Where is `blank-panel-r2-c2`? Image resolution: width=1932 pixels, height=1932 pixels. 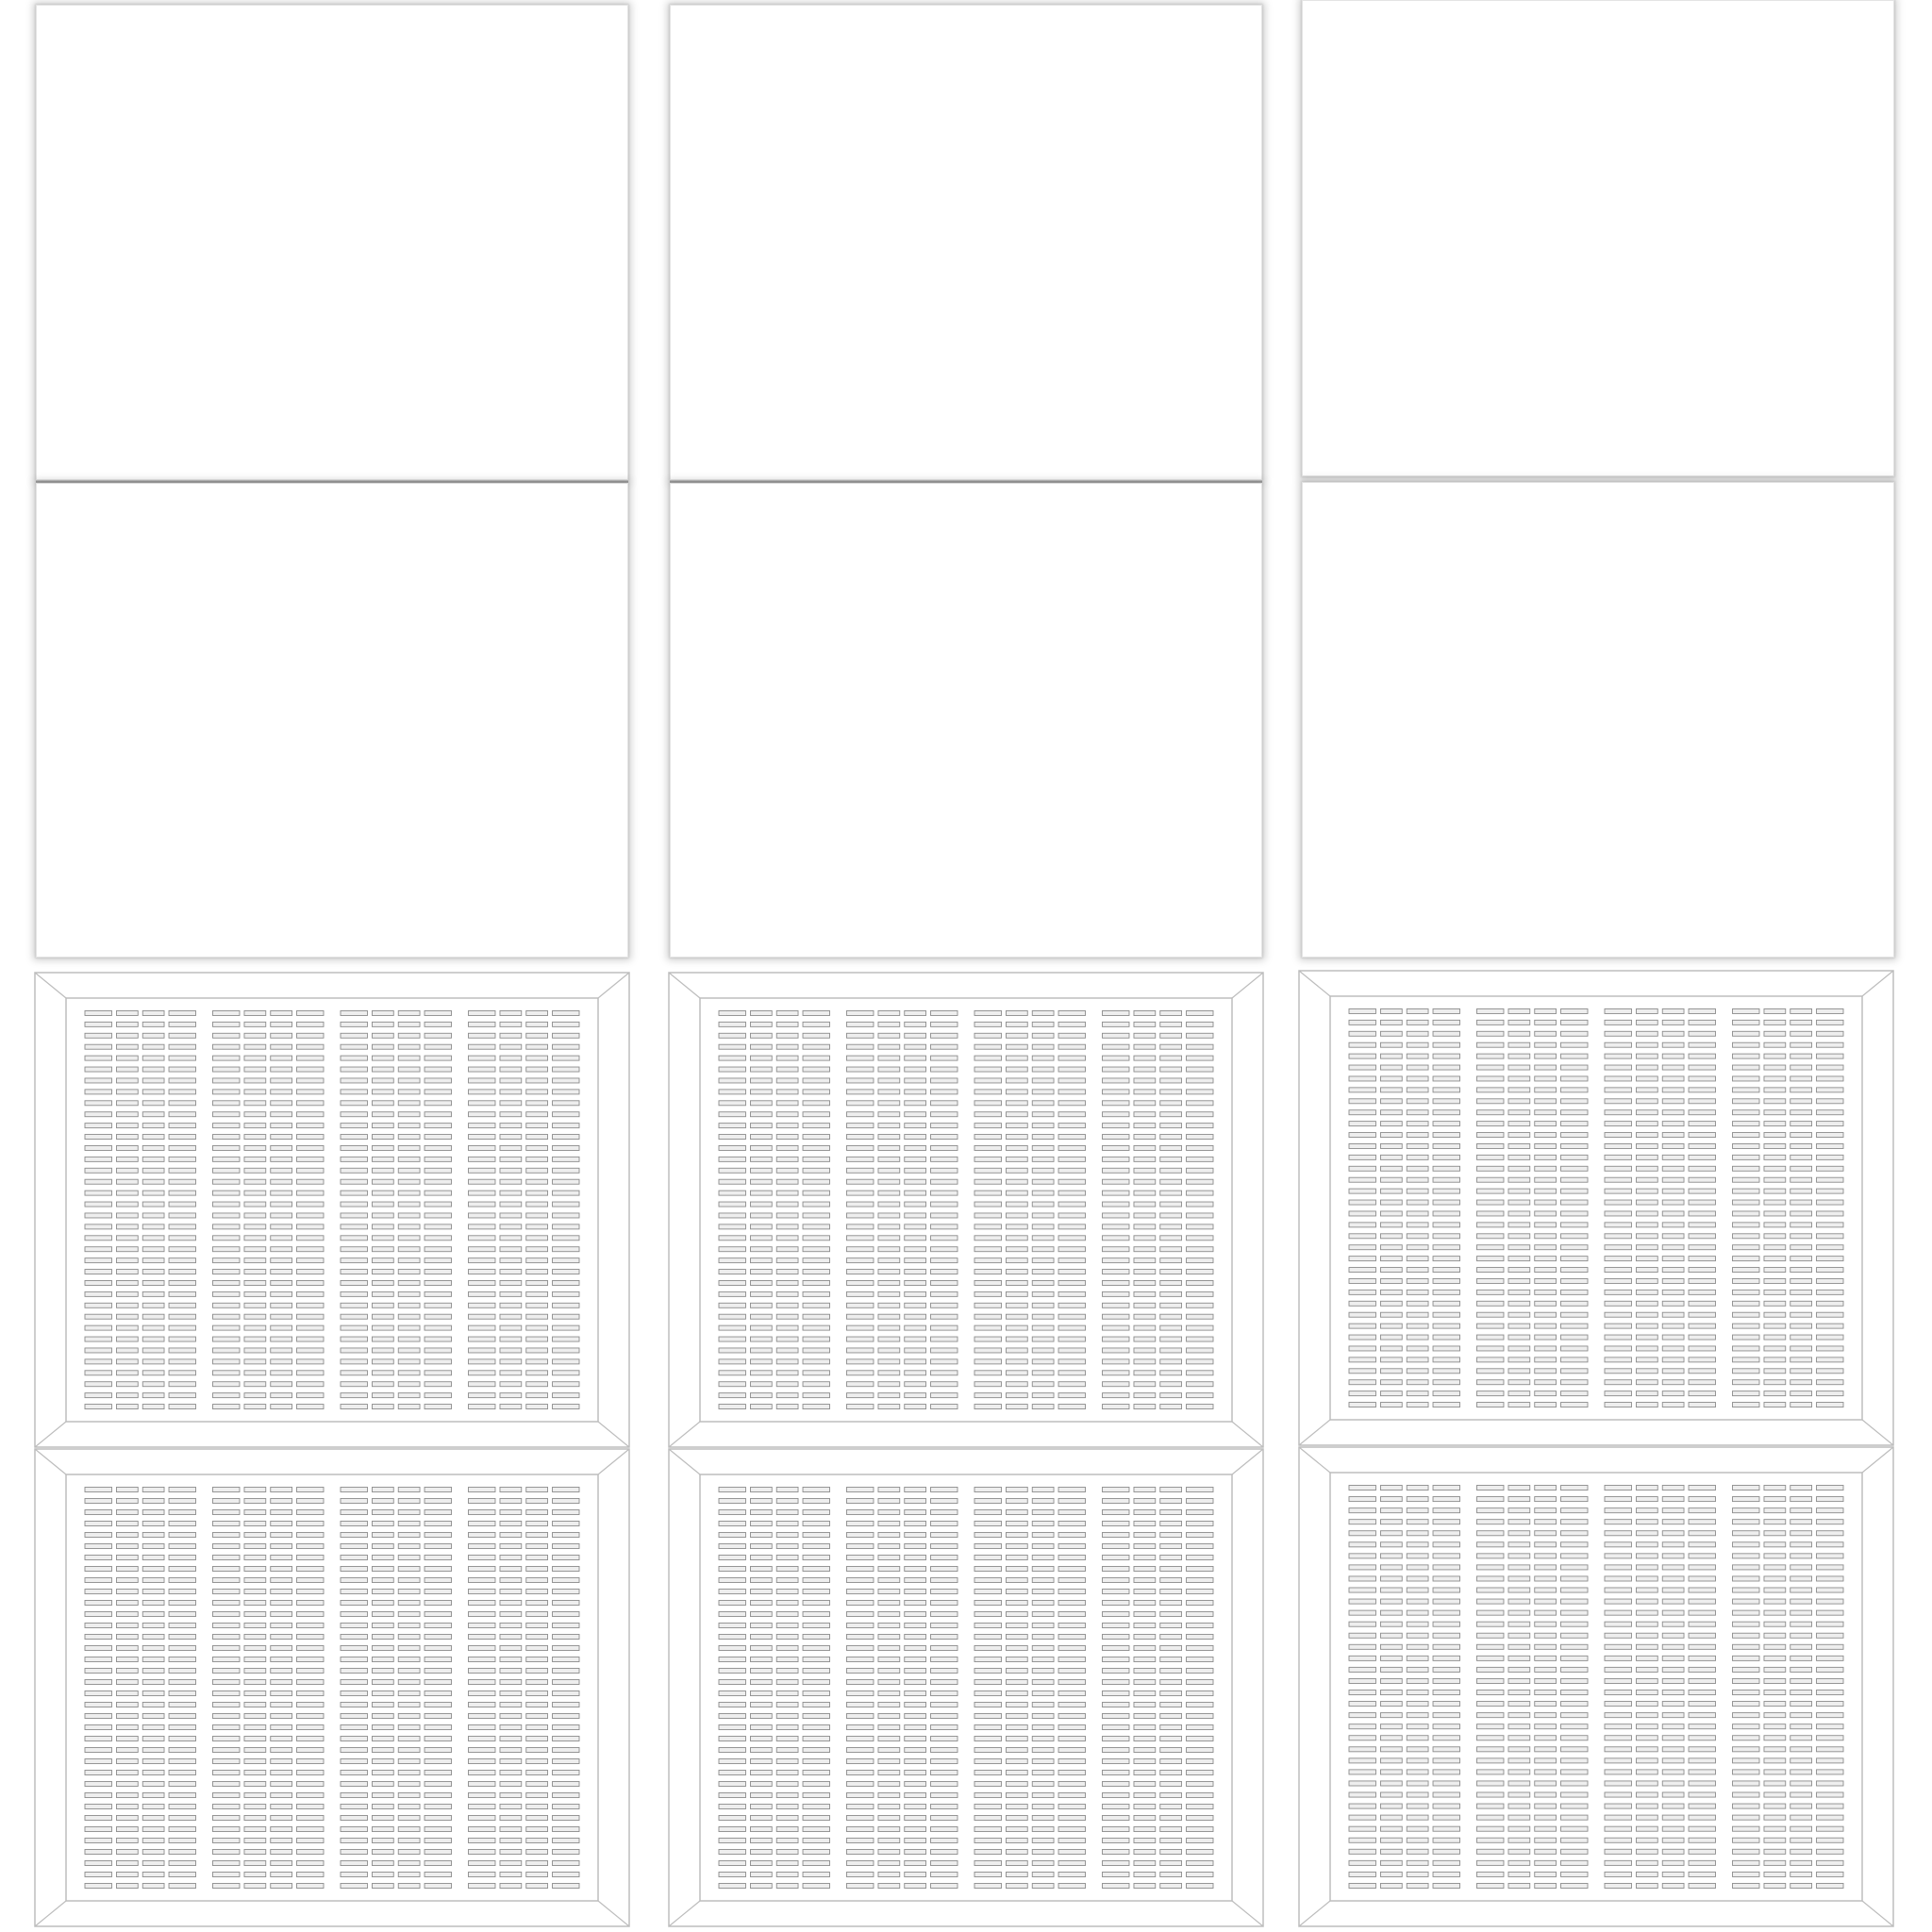 blank-panel-r2-c2 is located at coordinates (966, 720).